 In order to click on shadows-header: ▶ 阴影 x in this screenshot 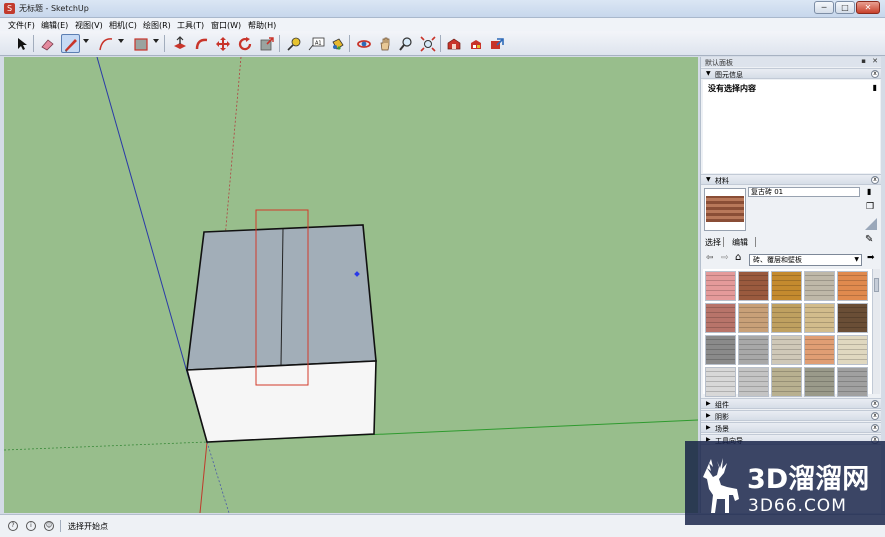, I will do `click(791, 415)`.